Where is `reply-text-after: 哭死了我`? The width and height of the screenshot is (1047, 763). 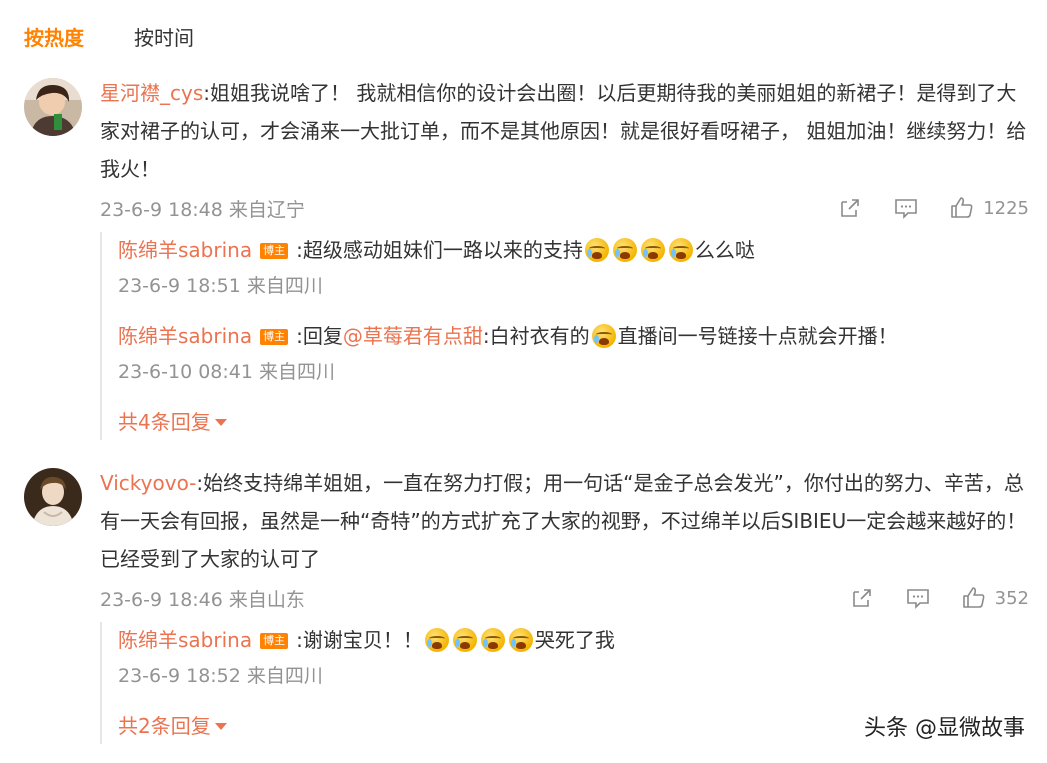
reply-text-after: 哭死了我 is located at coordinates (574, 640).